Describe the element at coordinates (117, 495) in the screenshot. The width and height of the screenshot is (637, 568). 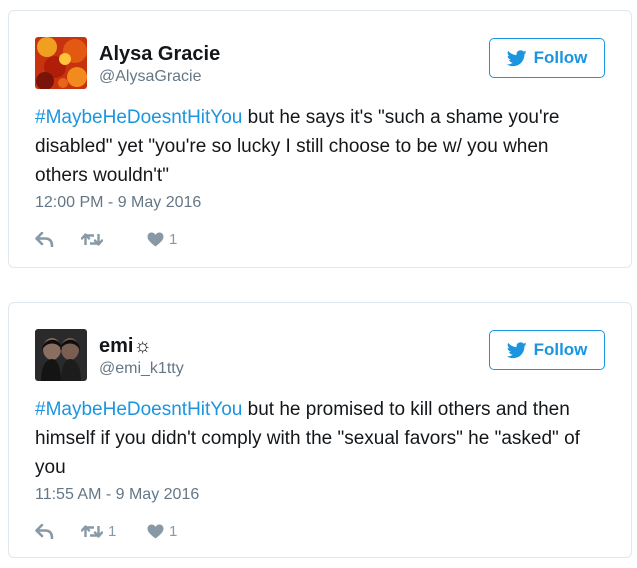
I see `tweet-timestamp: 11:55 AM - 9 May 2016` at that location.